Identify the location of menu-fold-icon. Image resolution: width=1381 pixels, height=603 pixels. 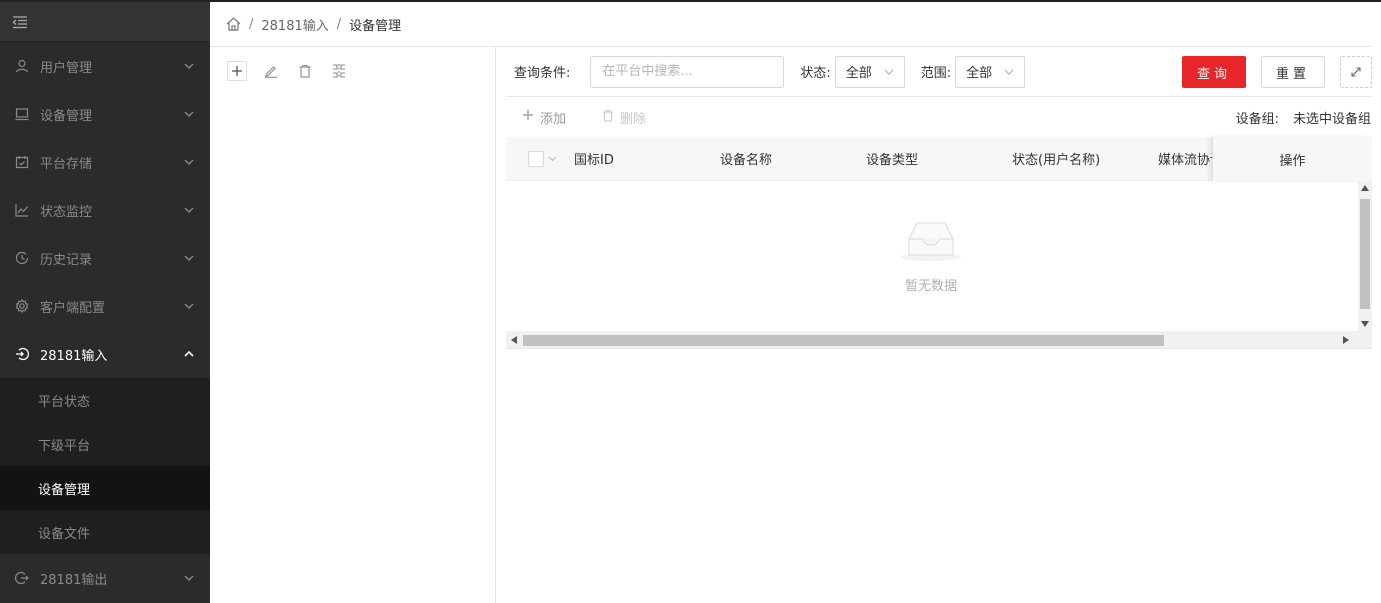
(20, 22).